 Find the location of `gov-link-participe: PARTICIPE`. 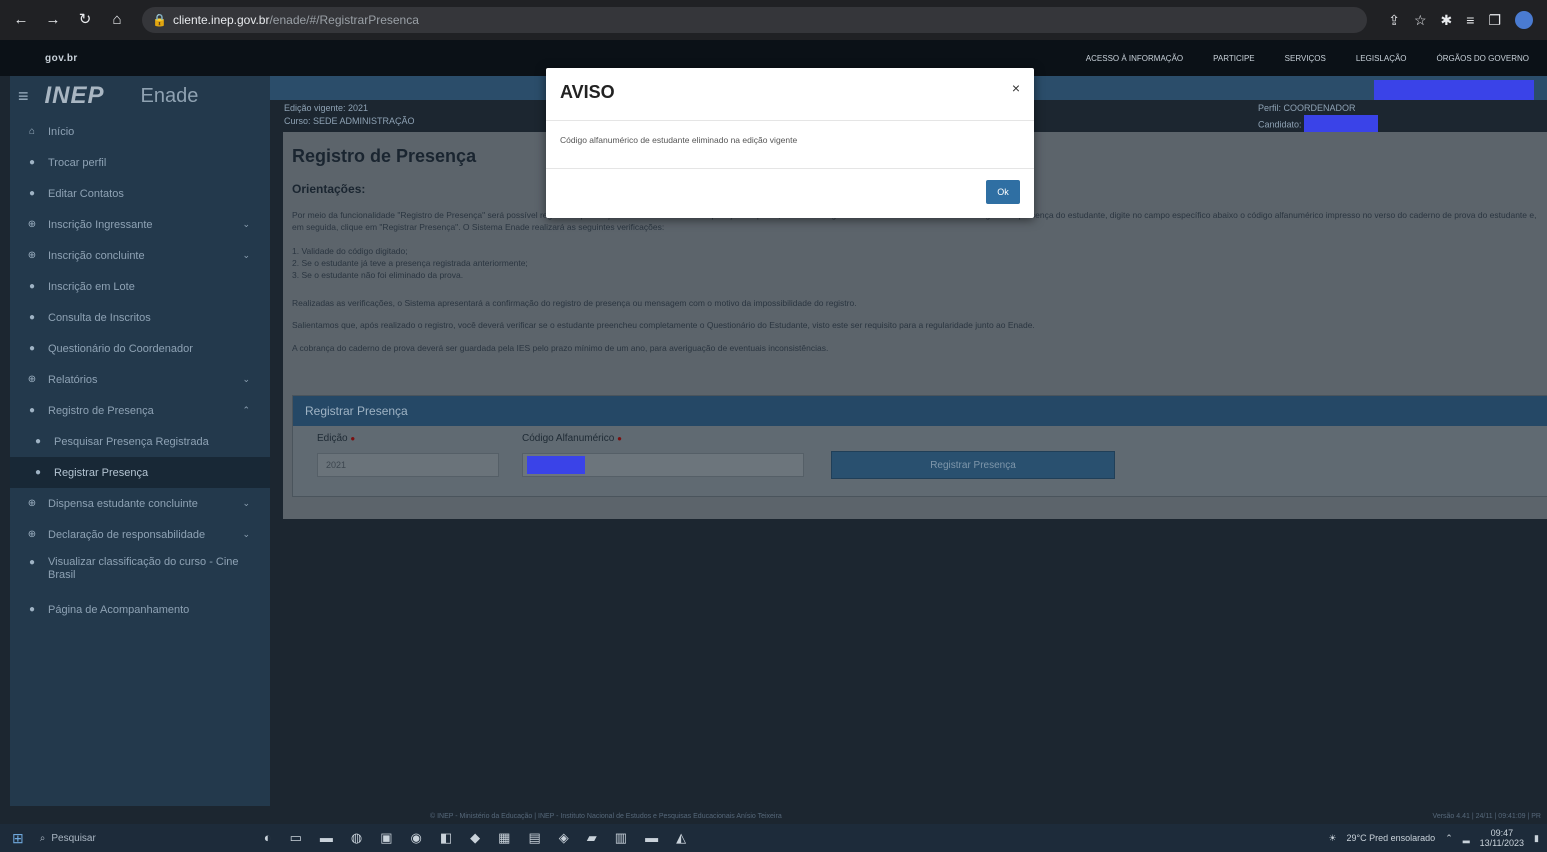

gov-link-participe: PARTICIPE is located at coordinates (1234, 58).